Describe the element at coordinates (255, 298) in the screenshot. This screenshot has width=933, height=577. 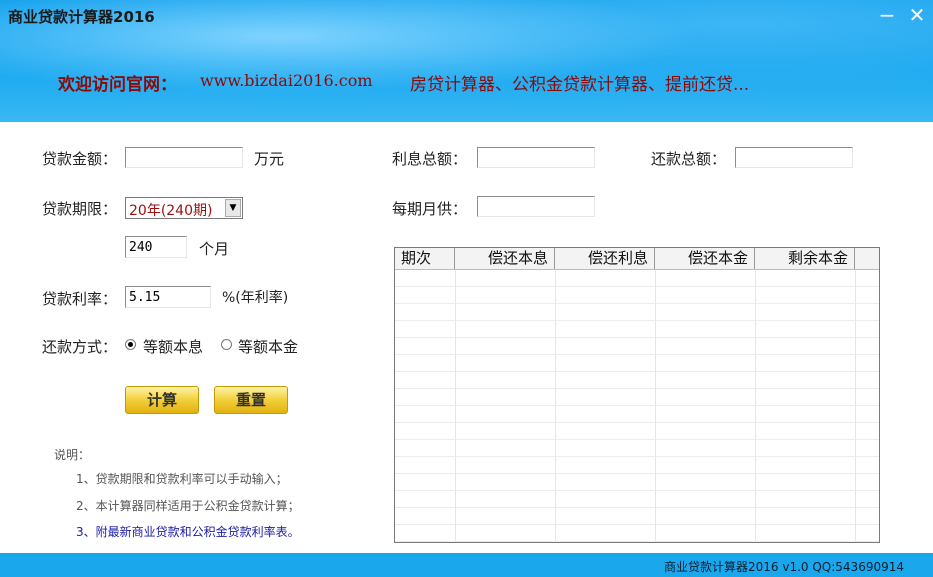
I see `rate-unit: %(年利率)` at that location.